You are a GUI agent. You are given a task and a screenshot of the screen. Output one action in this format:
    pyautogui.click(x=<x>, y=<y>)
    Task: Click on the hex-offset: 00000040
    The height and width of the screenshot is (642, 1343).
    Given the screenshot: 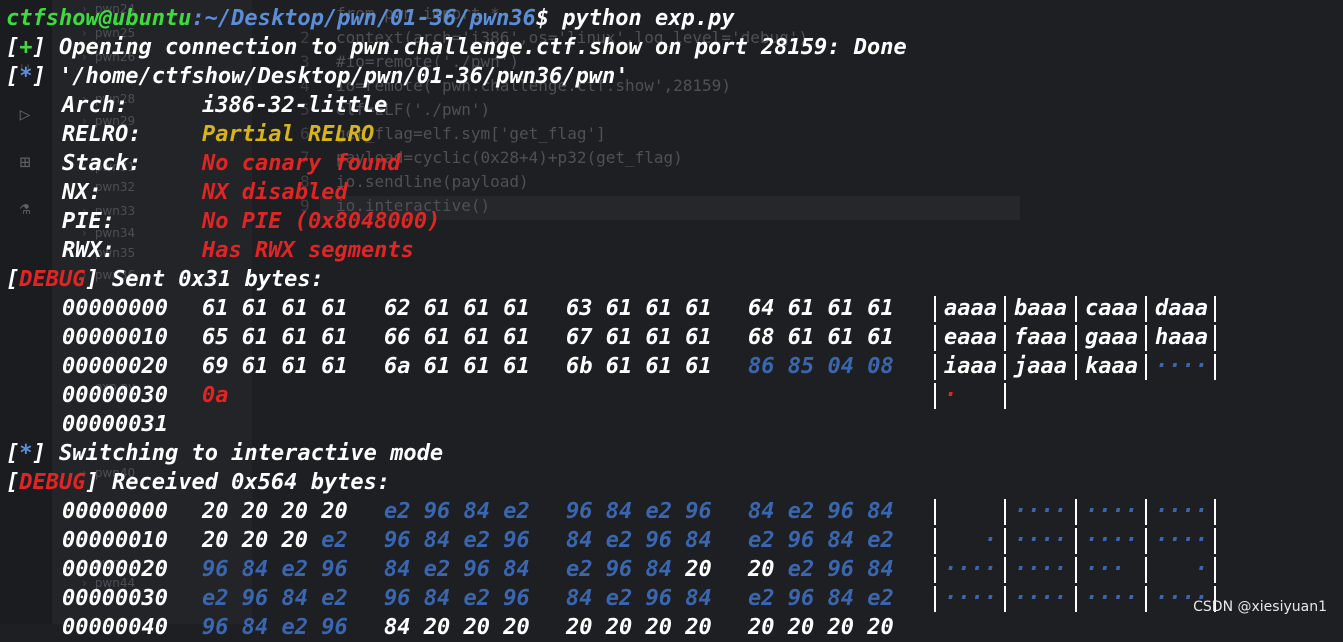 What is the action you would take?
    pyautogui.click(x=115, y=627)
    